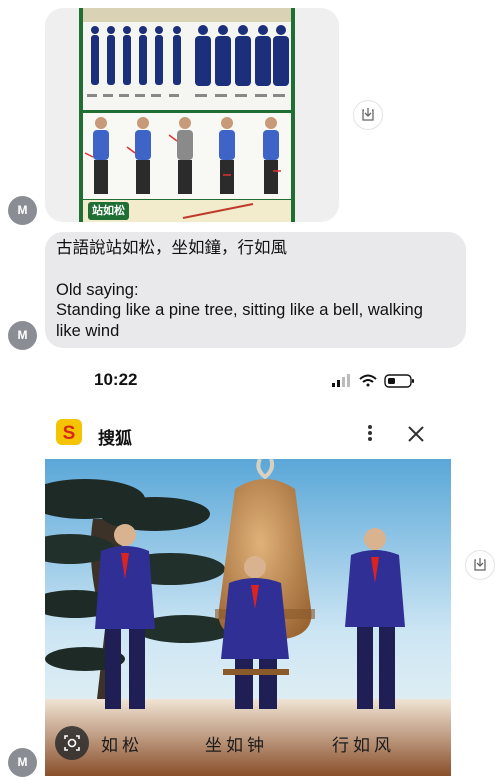 The width and height of the screenshot is (501, 782). I want to click on poster-top-strip, so click(187, 15).